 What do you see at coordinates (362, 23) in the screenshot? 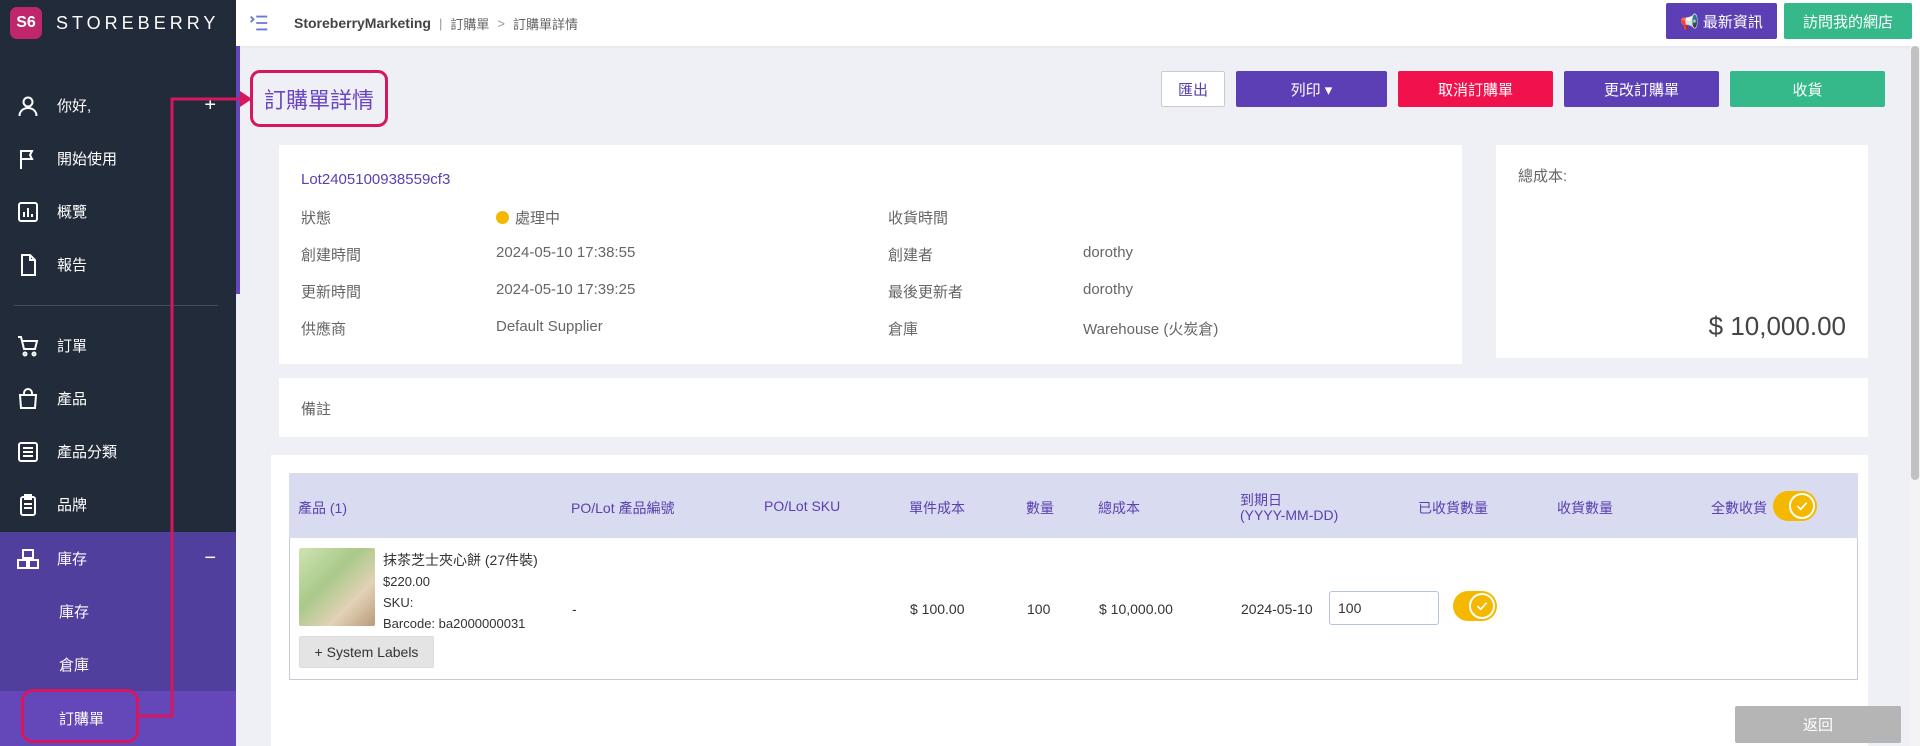
I see `breadcrumb-store: StoreberryMarketing` at bounding box center [362, 23].